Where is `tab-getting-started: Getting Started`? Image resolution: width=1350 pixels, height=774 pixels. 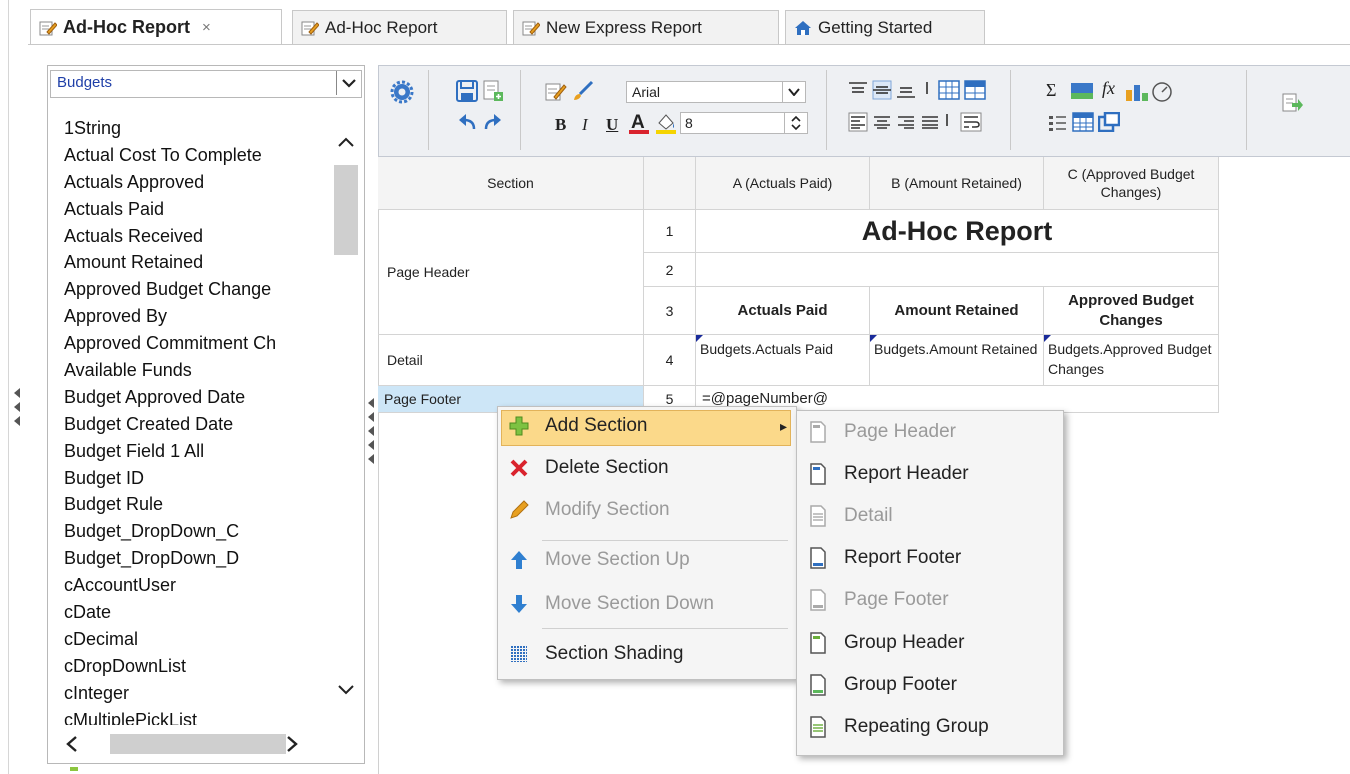 tab-getting-started: Getting Started is located at coordinates (885, 27).